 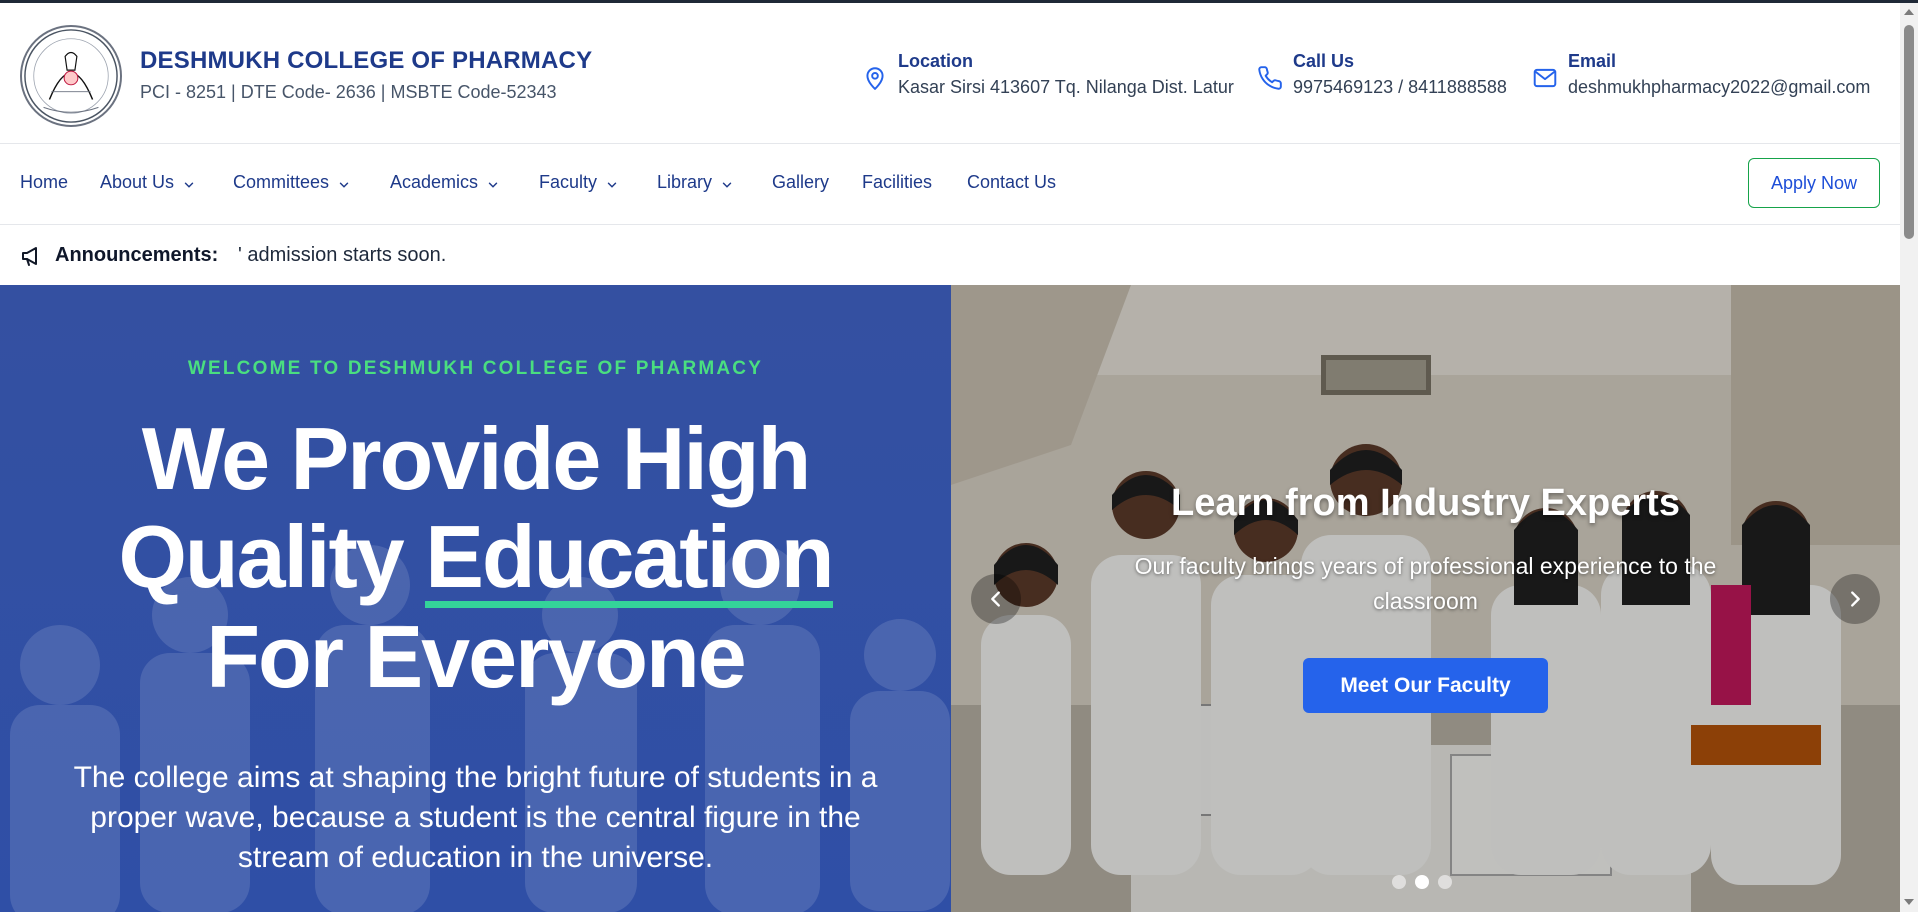 I want to click on announcement-bar: Announcements: ' admission starts soon., so click(x=950, y=255).